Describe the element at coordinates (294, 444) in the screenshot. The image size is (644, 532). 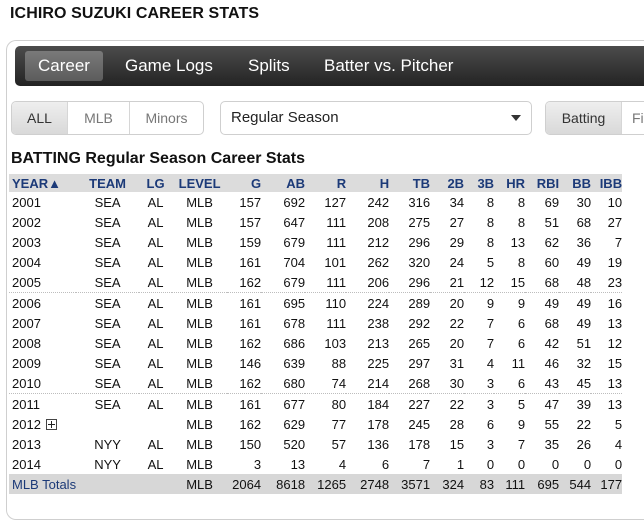
I see `cell-ab: 520` at that location.